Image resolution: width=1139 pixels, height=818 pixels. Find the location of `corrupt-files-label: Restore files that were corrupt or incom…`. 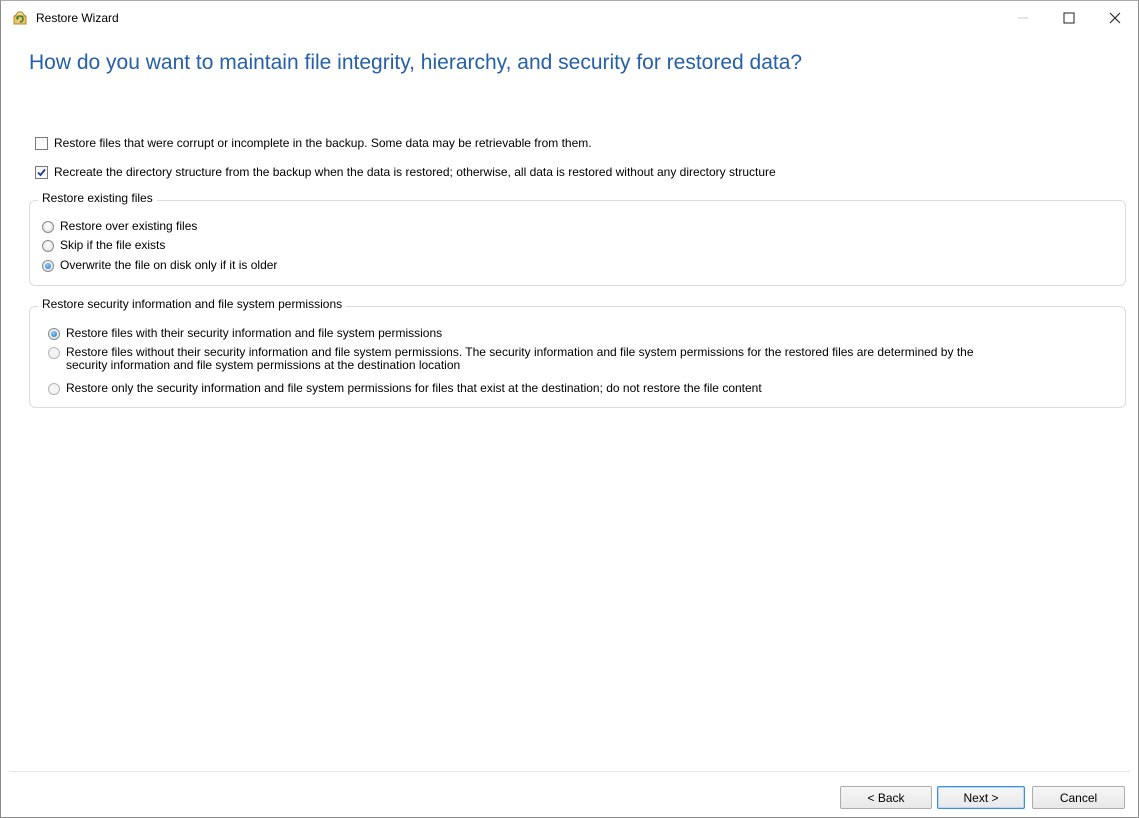

corrupt-files-label: Restore files that were corrupt or incom… is located at coordinates (323, 143).